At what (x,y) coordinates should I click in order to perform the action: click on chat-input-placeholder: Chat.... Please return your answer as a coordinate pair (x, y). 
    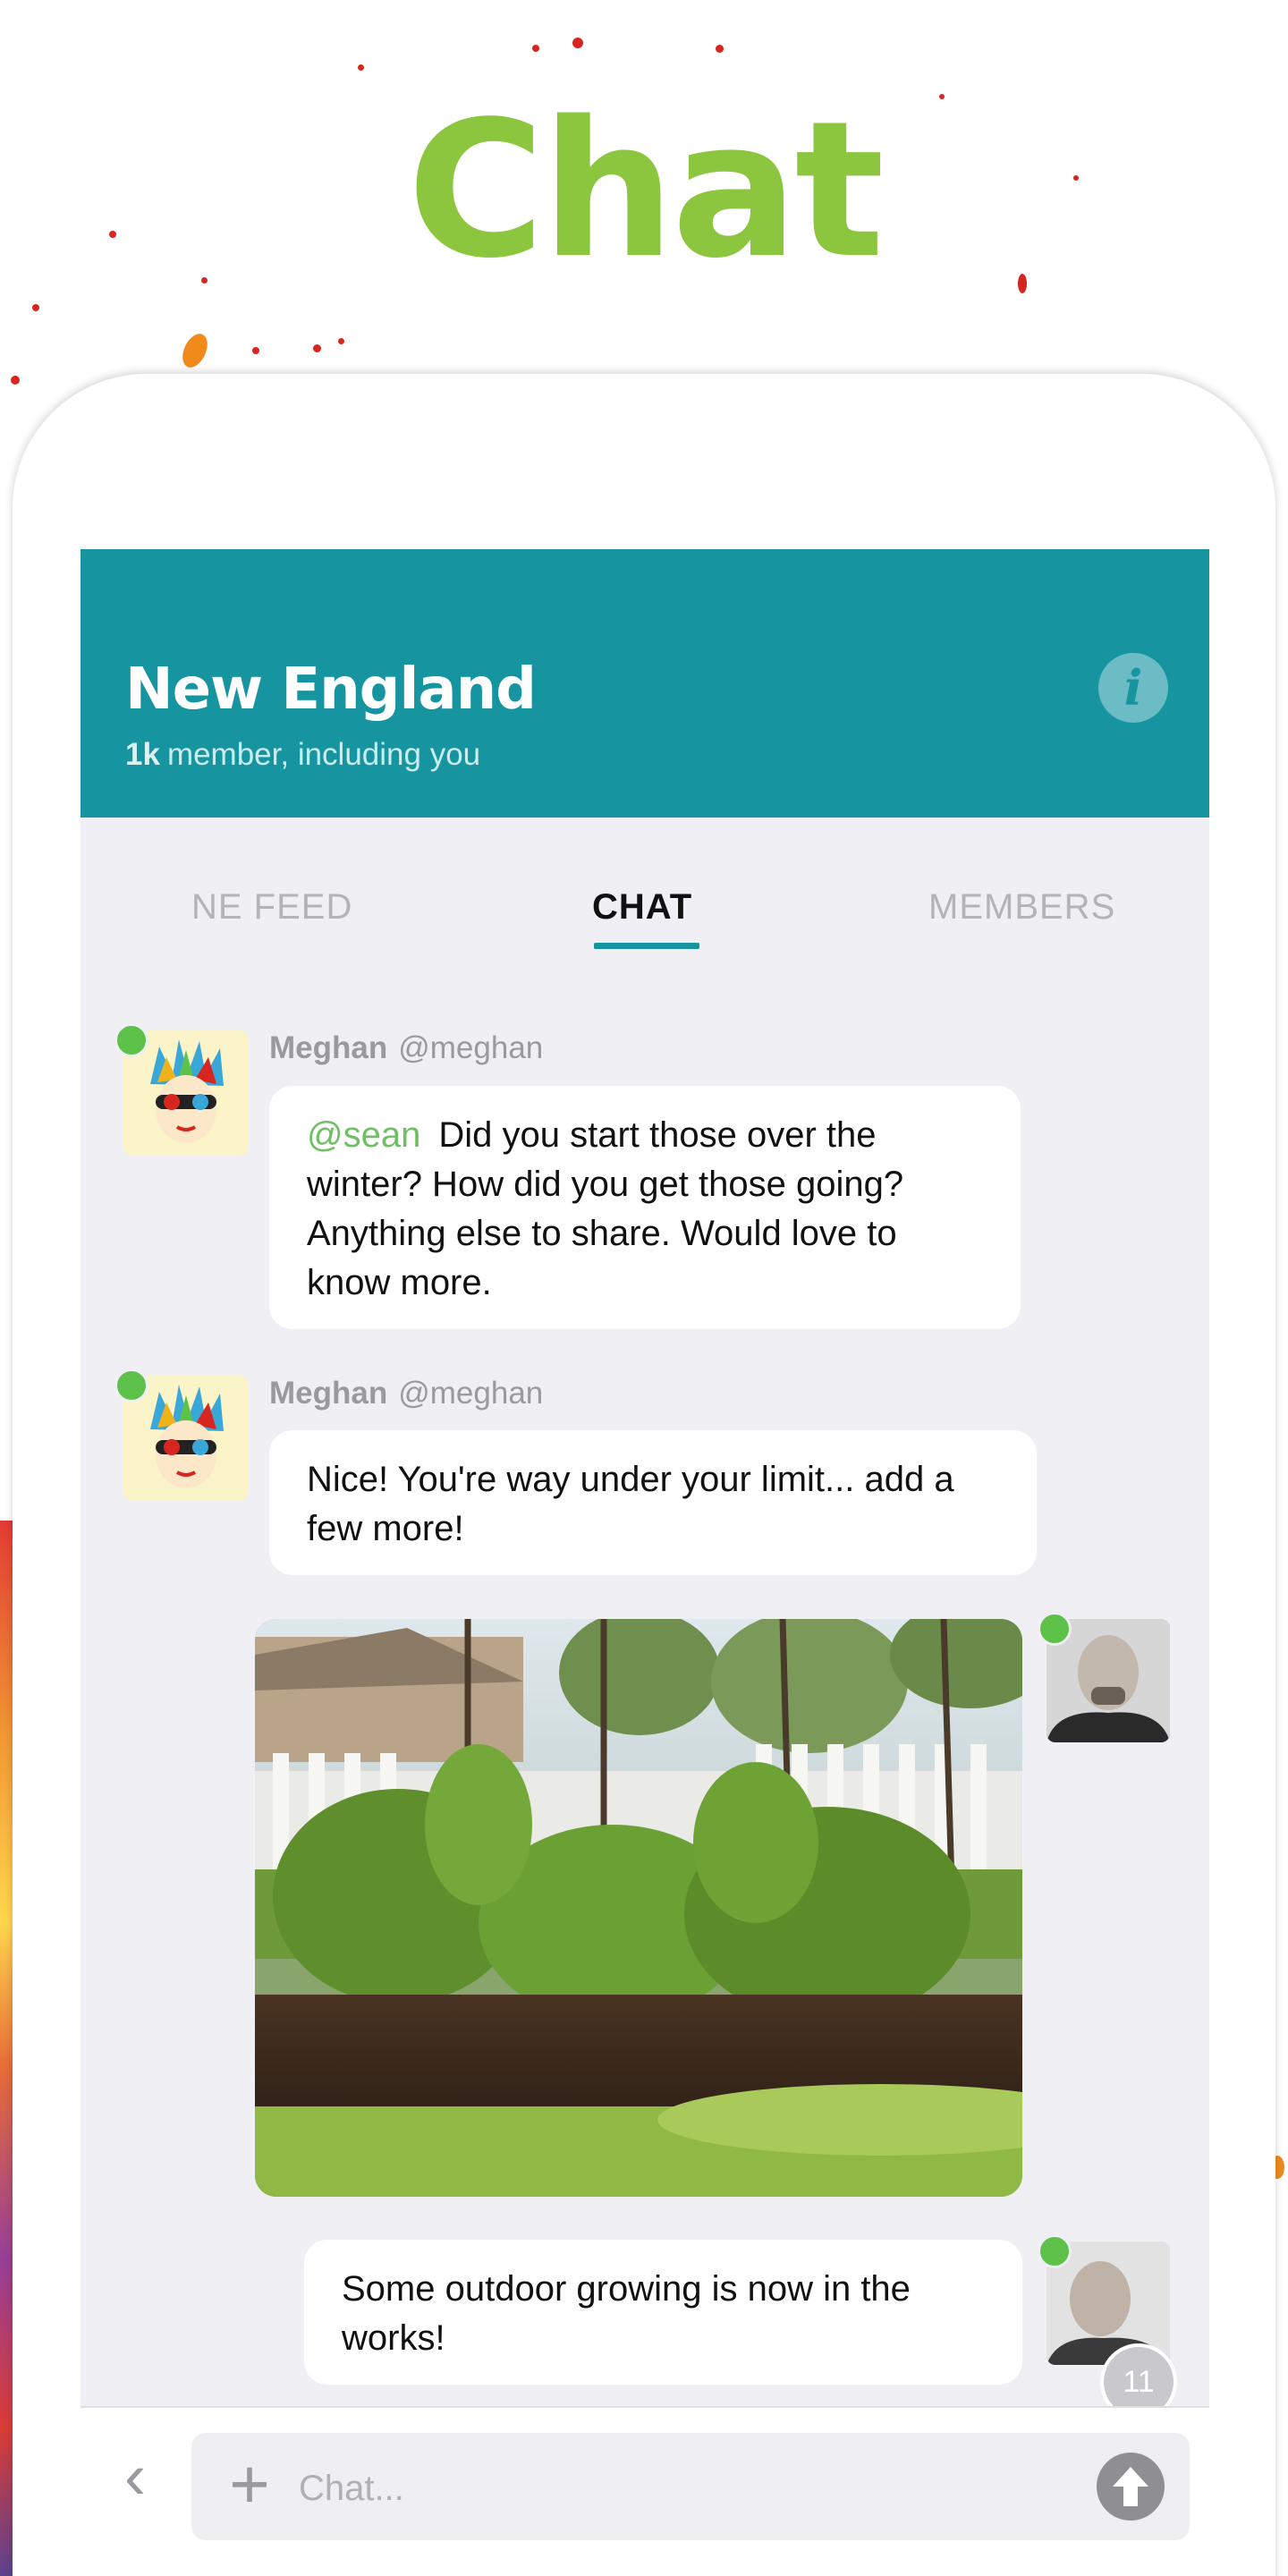
    Looking at the image, I should click on (351, 2488).